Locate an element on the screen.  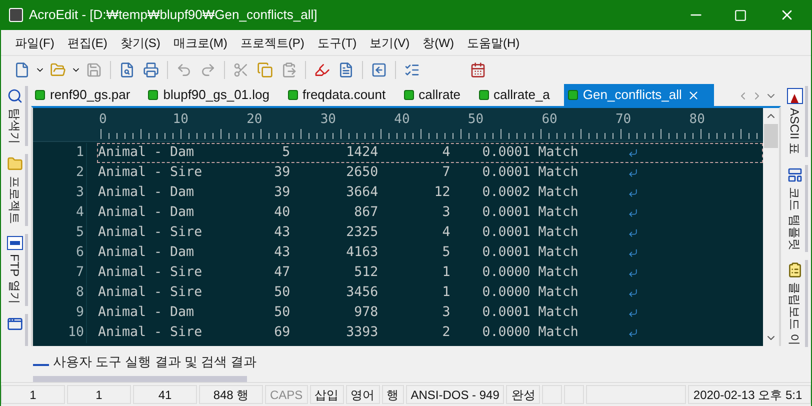
ruler-label: 70 is located at coordinates (623, 119).